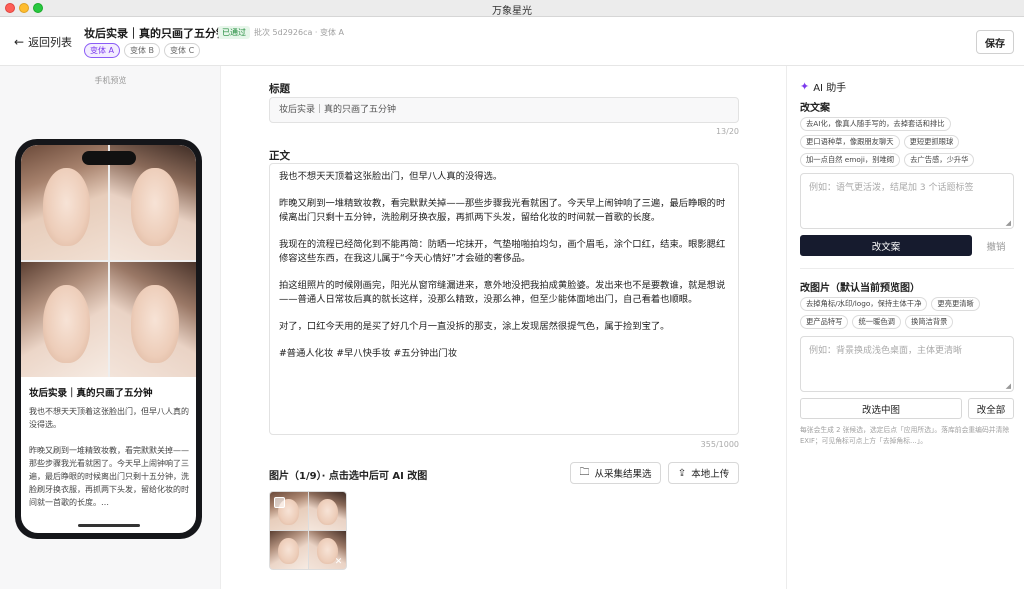  What do you see at coordinates (19, 42) in the screenshot?
I see `arrow-left-icon: ←` at bounding box center [19, 42].